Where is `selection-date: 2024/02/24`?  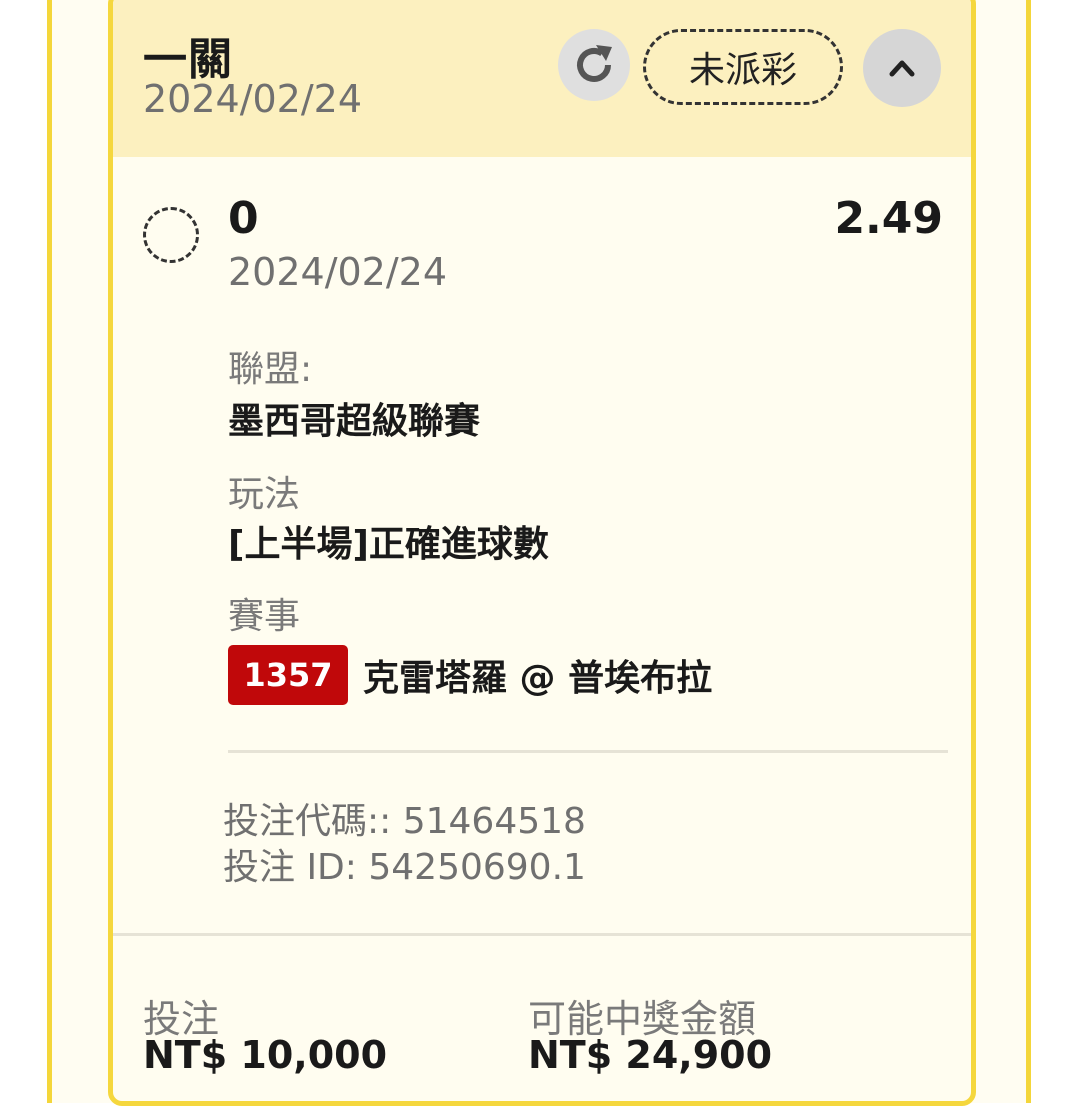 selection-date: 2024/02/24 is located at coordinates (338, 272).